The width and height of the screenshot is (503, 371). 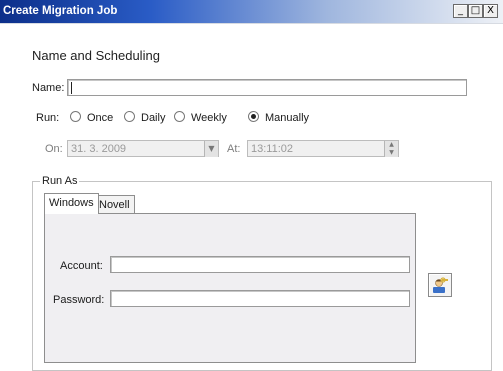 I want to click on run-weekly-radio, so click(x=179, y=116).